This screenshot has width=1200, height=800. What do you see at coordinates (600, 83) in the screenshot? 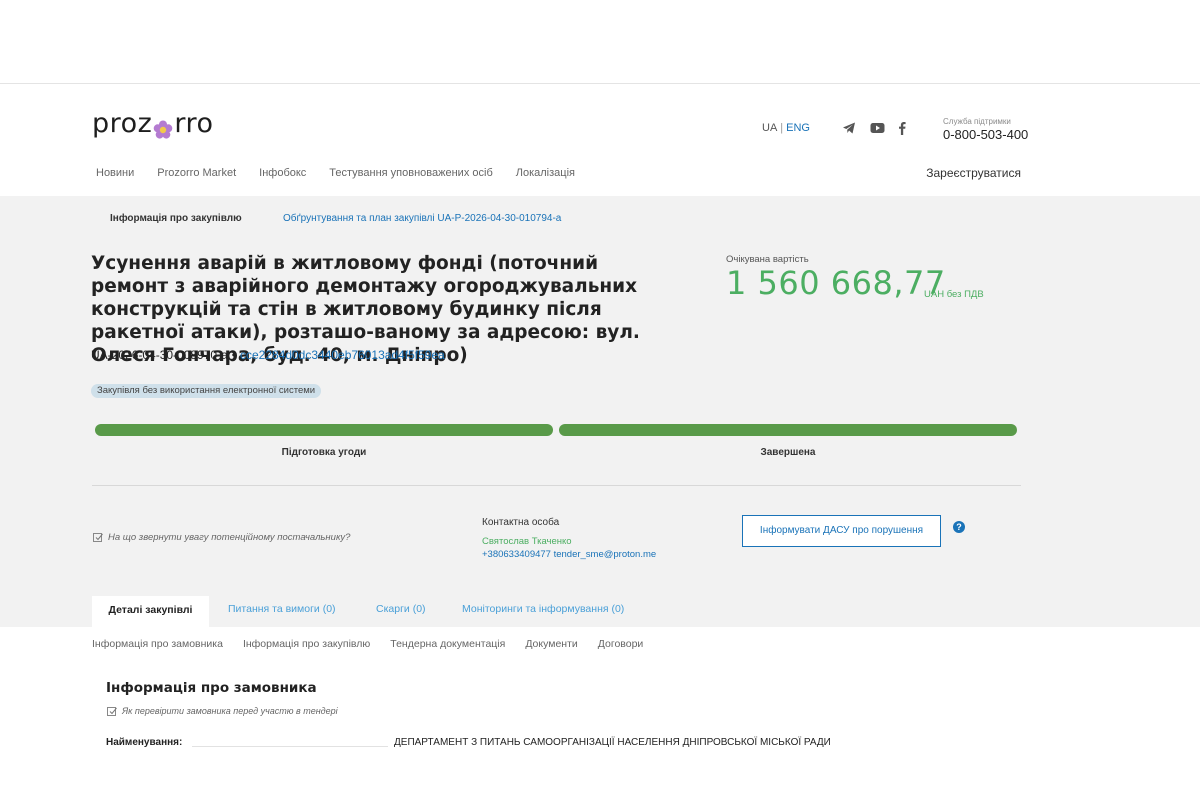
I see `top-divider` at bounding box center [600, 83].